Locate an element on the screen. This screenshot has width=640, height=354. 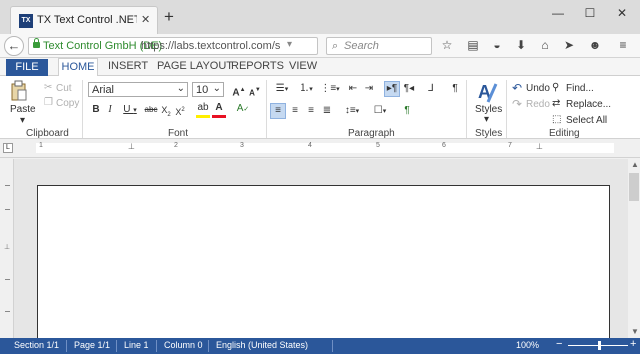
styles-brush-icon: A is located at coordinates (488, 92).